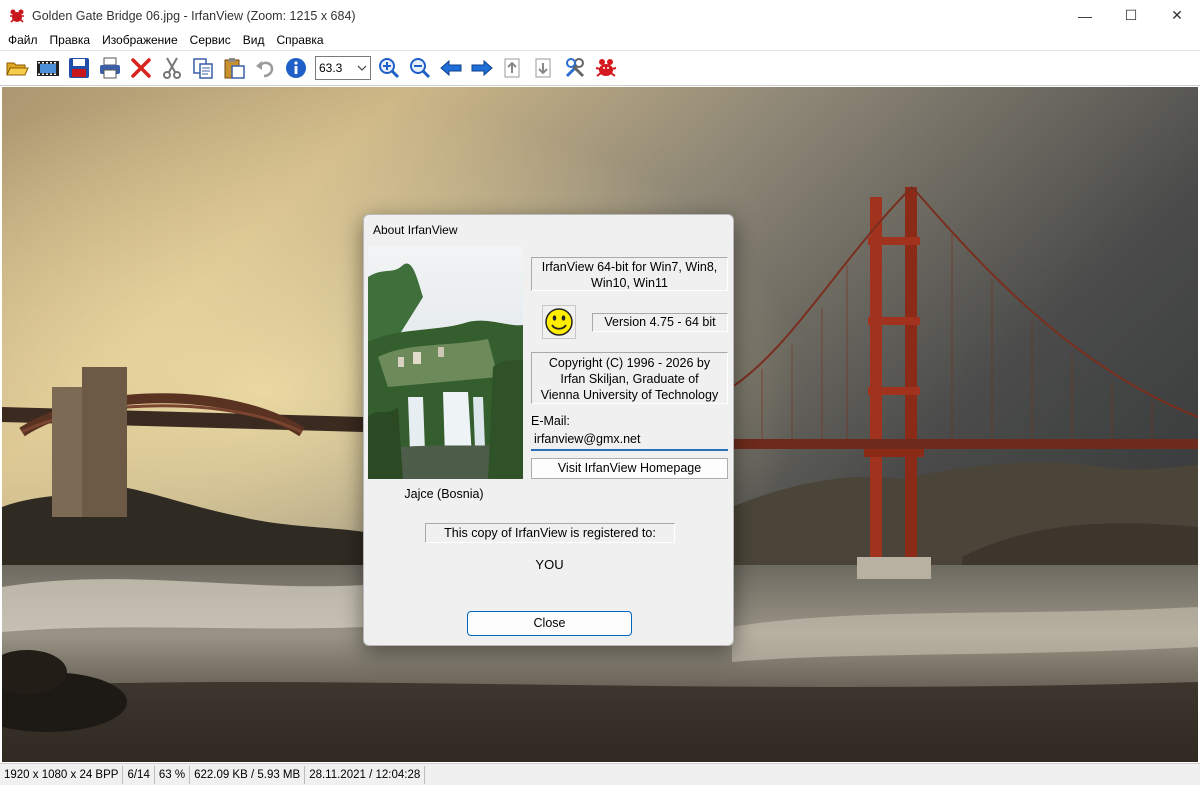 Image resolution: width=1200 pixels, height=785 pixels. I want to click on save-icon, so click(79, 68).